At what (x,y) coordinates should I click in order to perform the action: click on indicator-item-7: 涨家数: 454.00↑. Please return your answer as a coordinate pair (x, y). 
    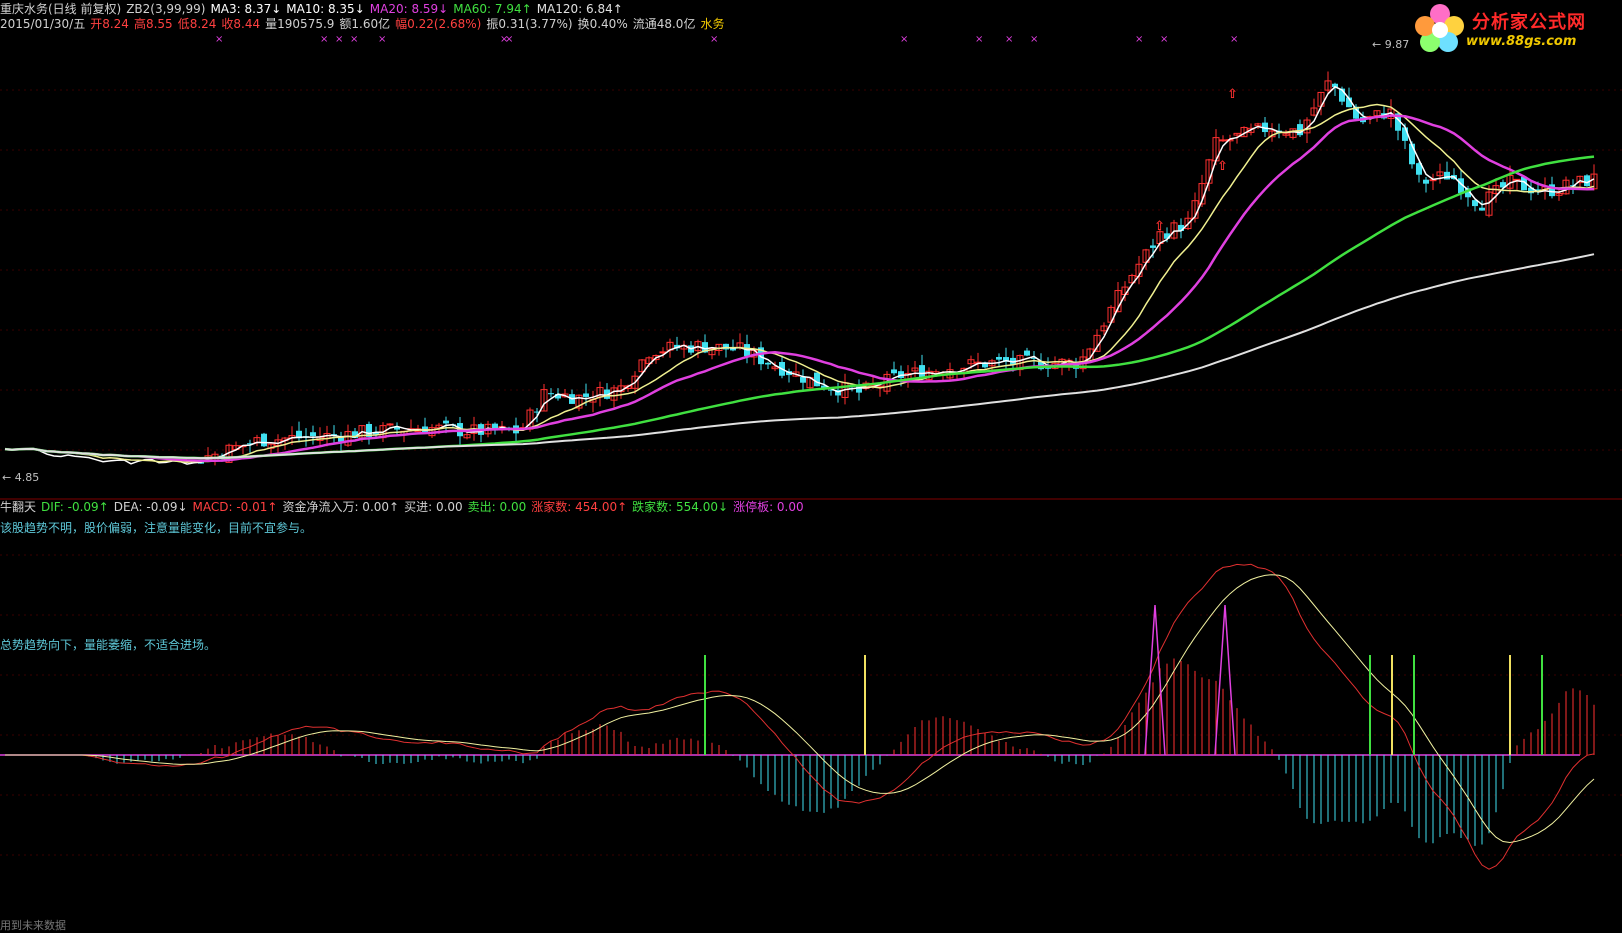
    Looking at the image, I should click on (579, 507).